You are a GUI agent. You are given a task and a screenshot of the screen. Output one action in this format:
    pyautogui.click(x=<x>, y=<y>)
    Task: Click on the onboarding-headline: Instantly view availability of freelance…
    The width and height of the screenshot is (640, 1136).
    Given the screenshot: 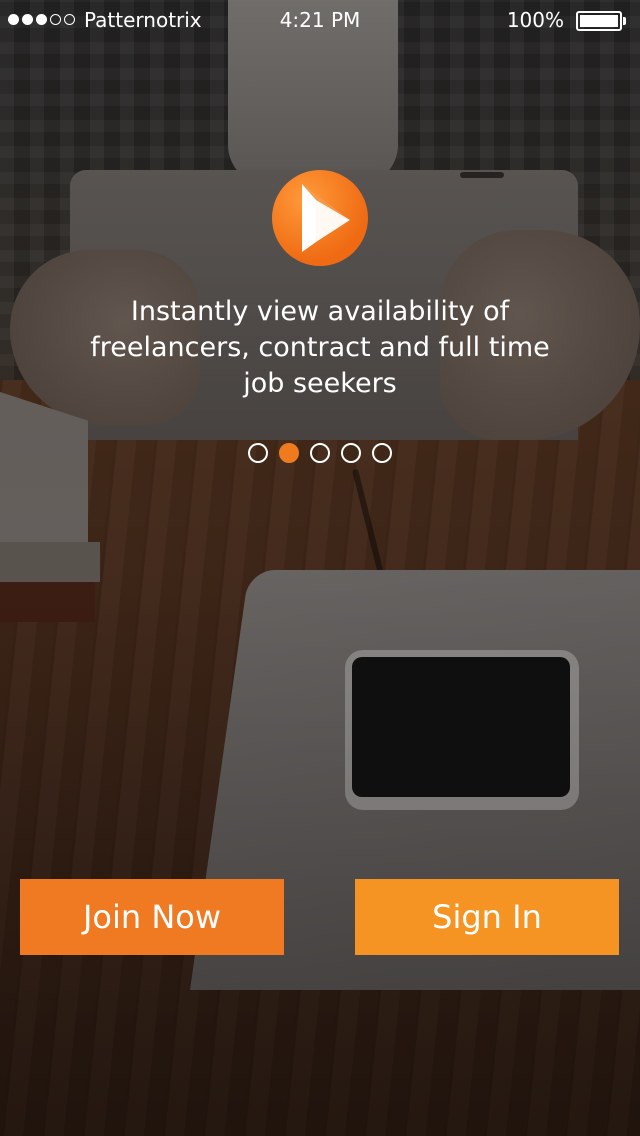 What is the action you would take?
    pyautogui.click(x=320, y=347)
    